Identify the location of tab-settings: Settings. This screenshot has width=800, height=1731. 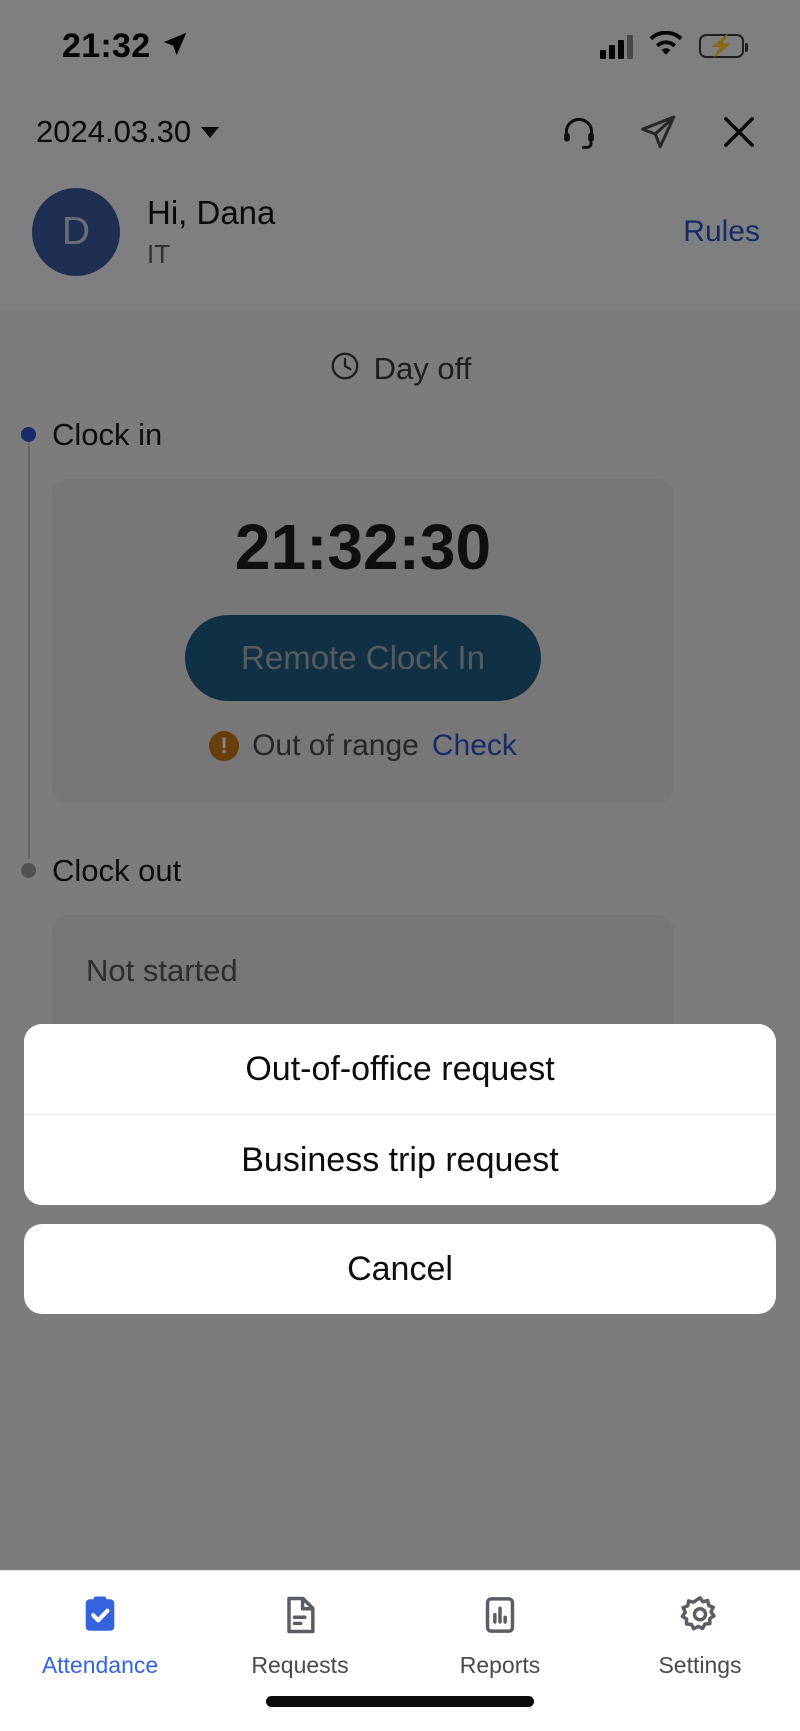
(700, 1636).